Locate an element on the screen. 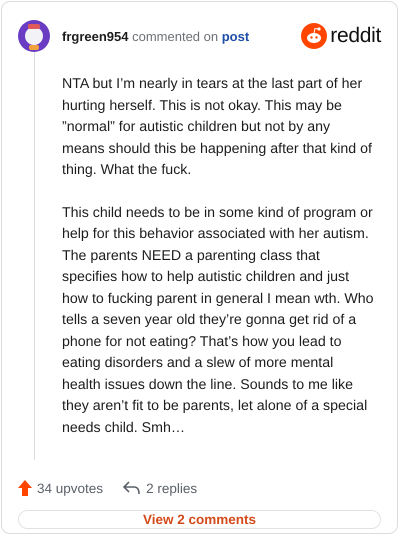 Image resolution: width=400 pixels, height=536 pixels. reply-arrow-icon is located at coordinates (132, 488).